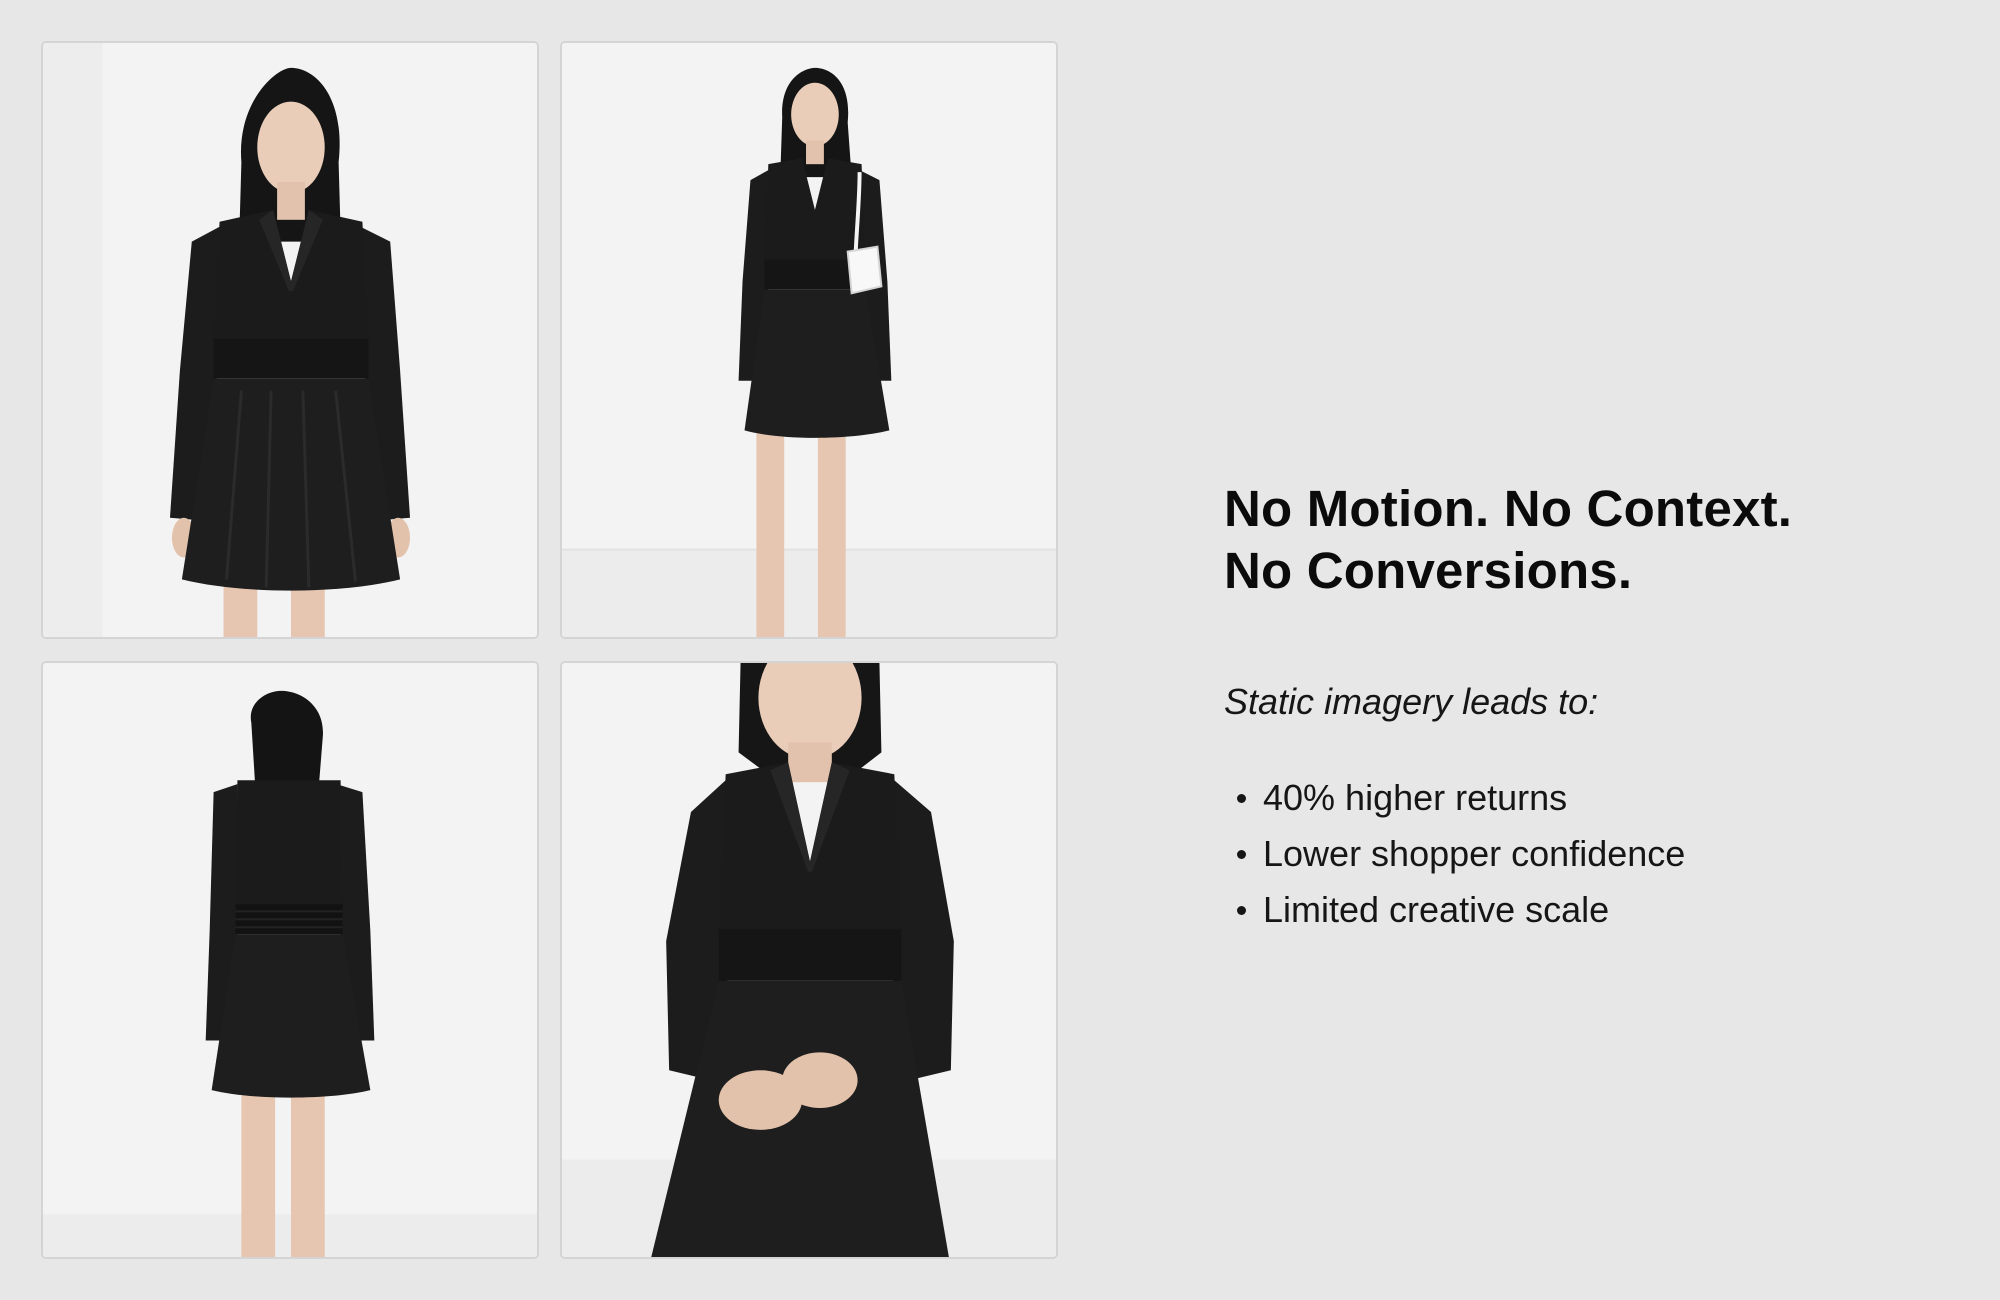  I want to click on bullet-text: 40% higher returns, so click(1415, 797).